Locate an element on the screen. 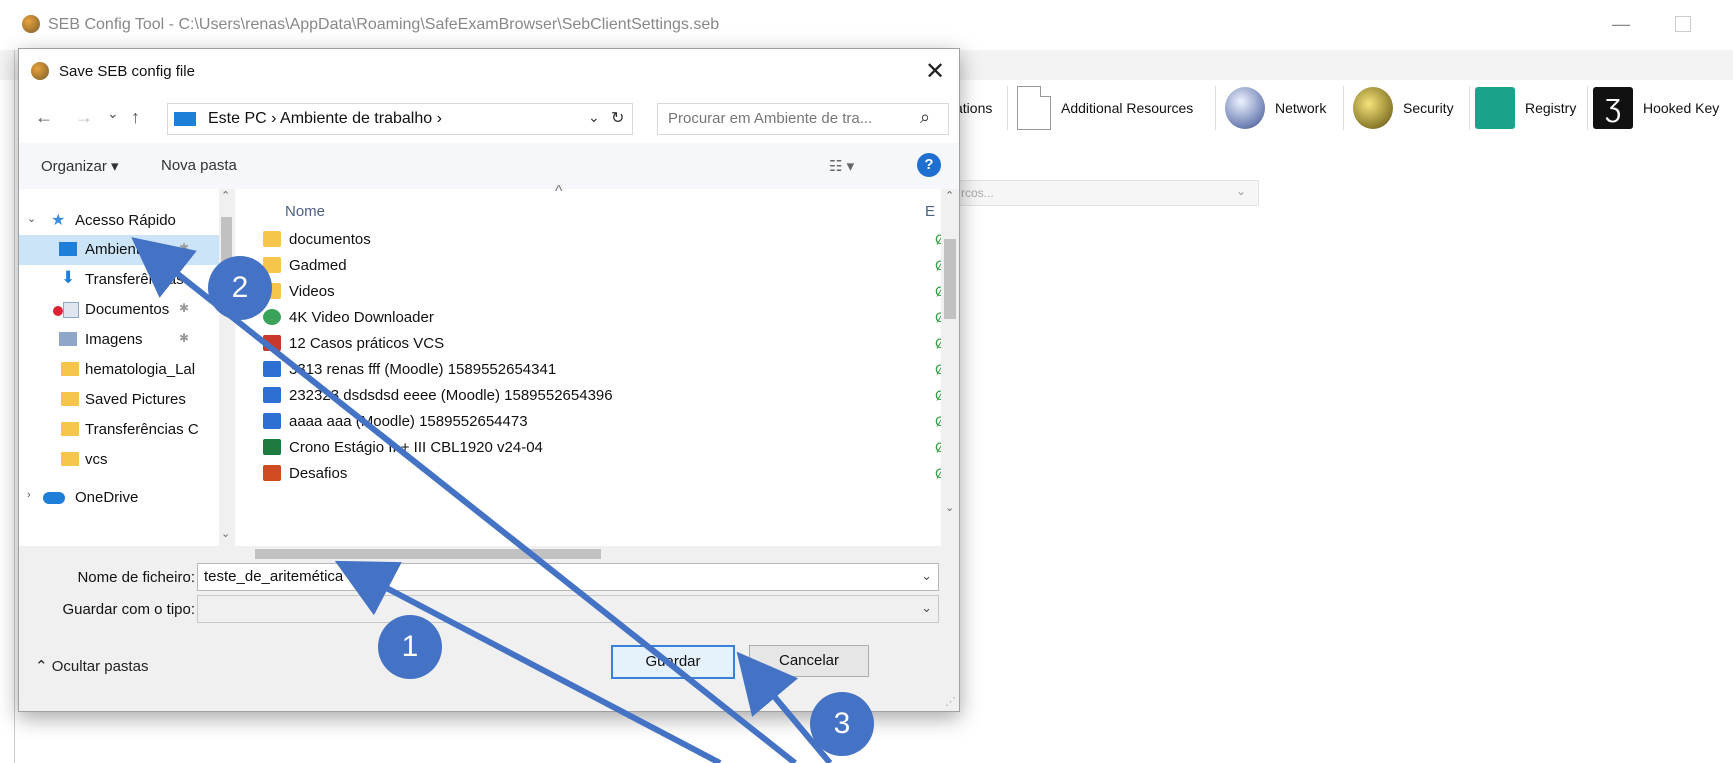 Image resolution: width=1733 pixels, height=763 pixels. callout-step-1: 1 is located at coordinates (410, 647).